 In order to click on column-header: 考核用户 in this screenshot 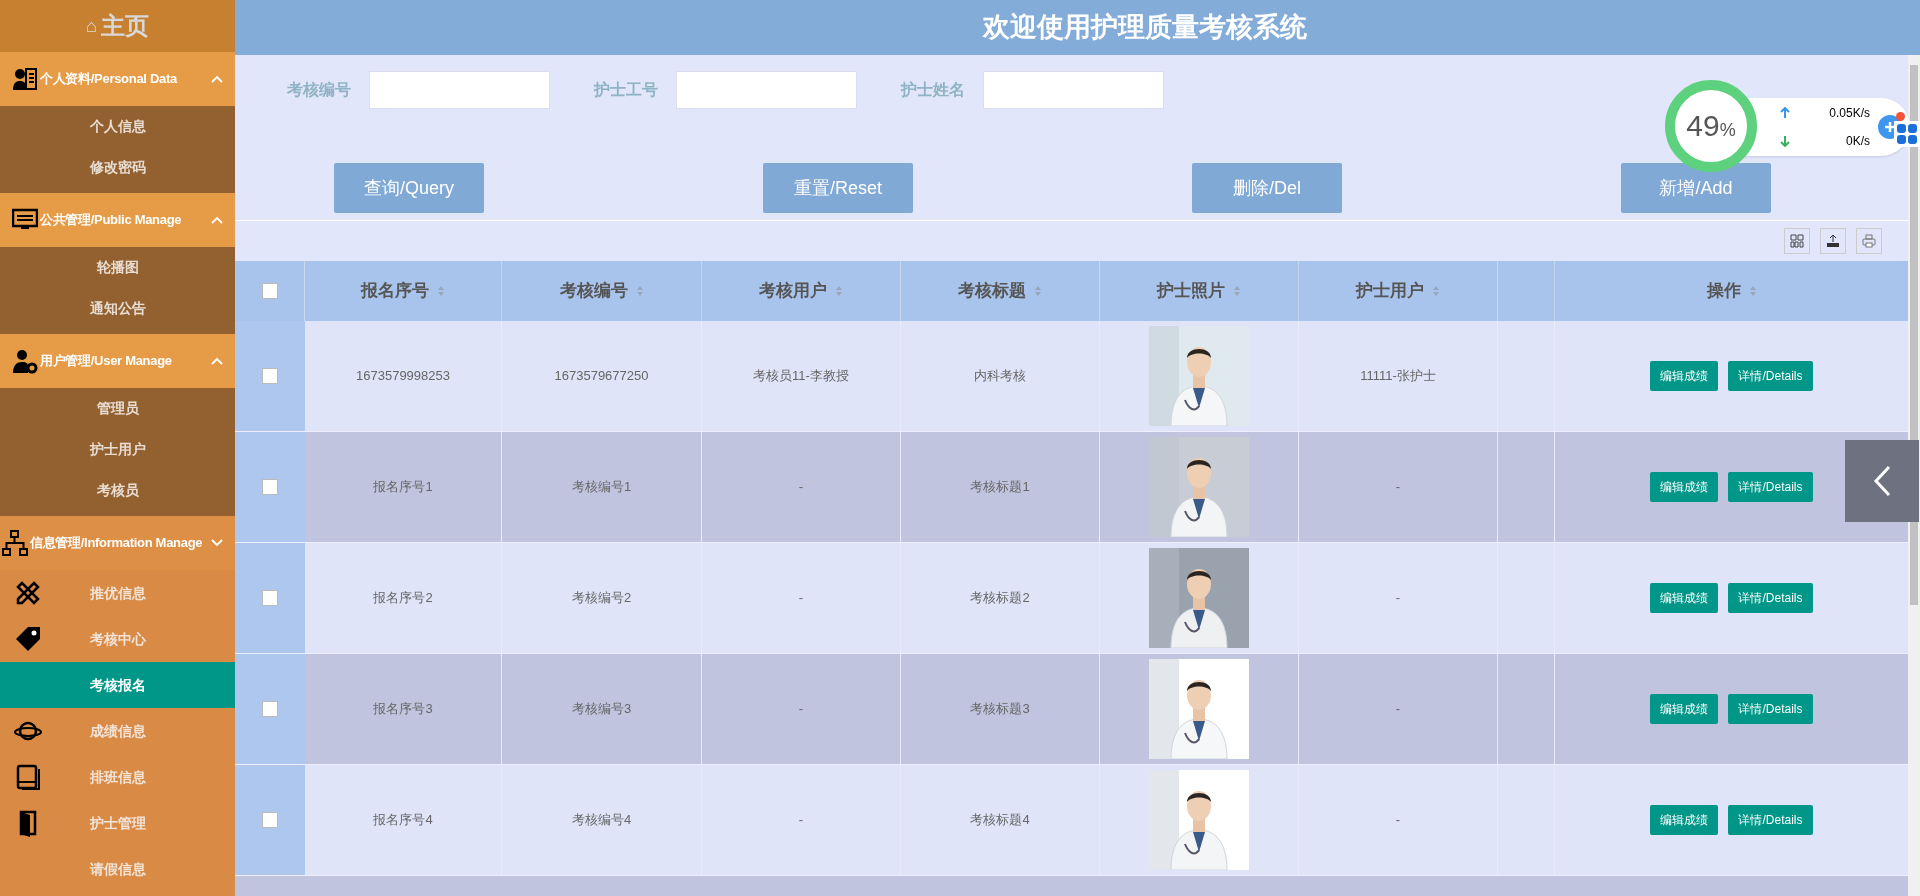, I will do `click(793, 291)`.